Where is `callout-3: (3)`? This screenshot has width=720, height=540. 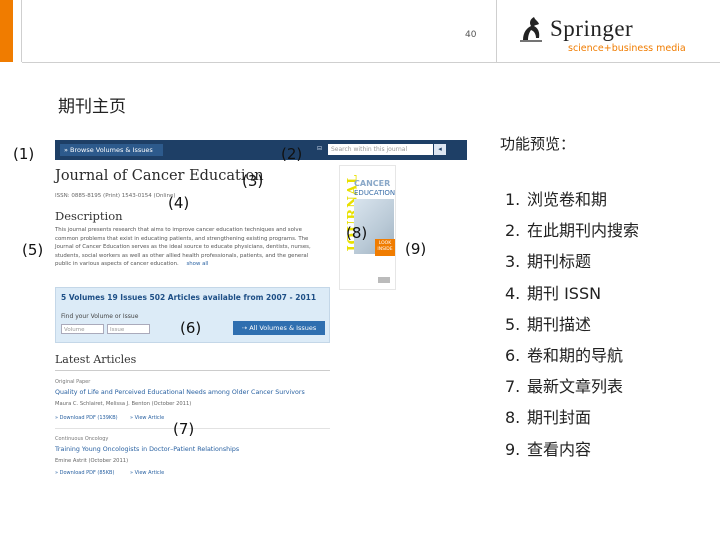 callout-3: (3) is located at coordinates (253, 181).